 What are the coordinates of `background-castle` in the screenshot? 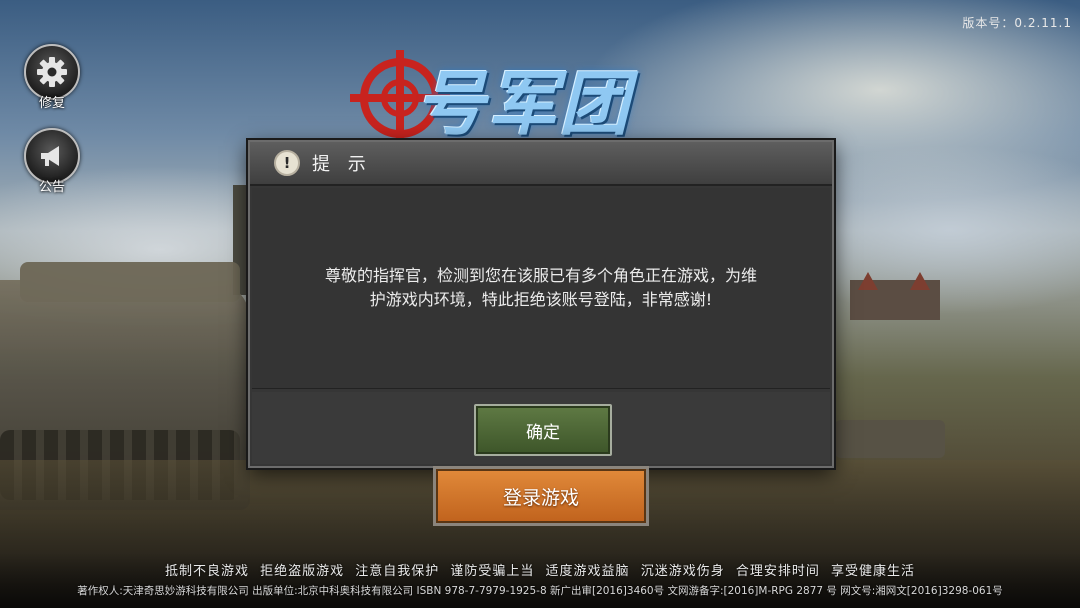 It's located at (895, 296).